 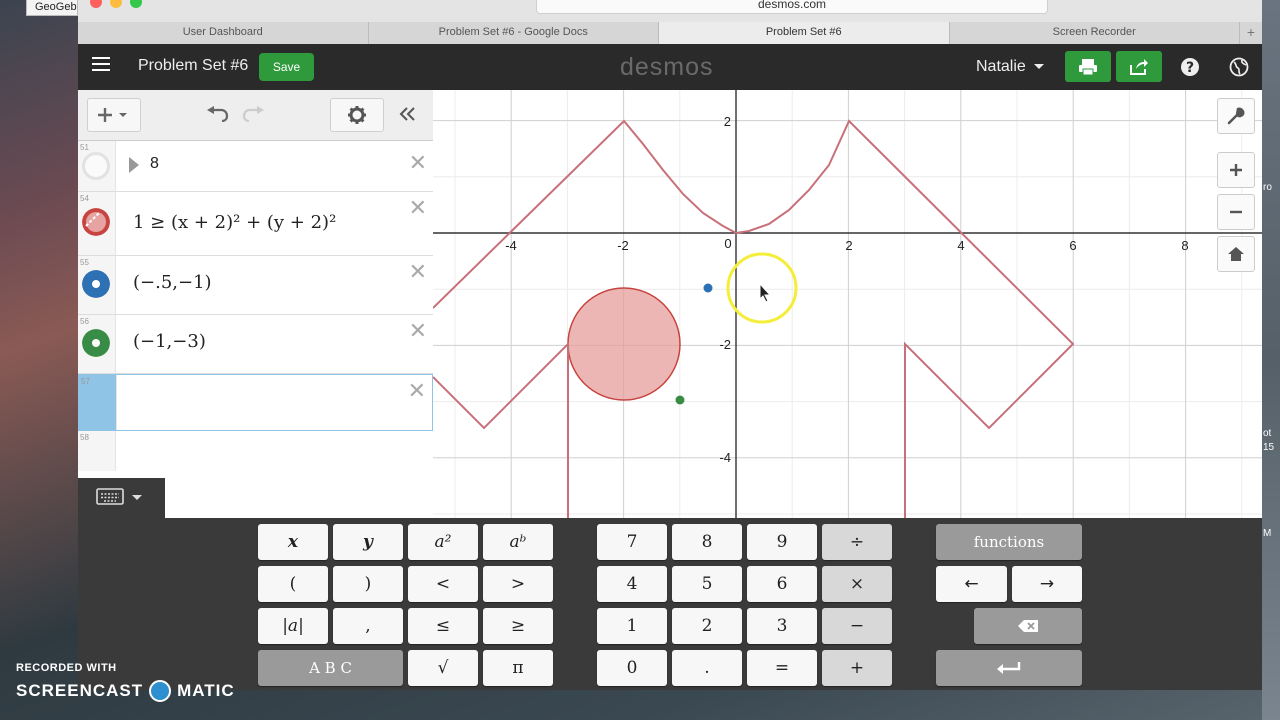 I want to click on key-4: 4, so click(x=632, y=584).